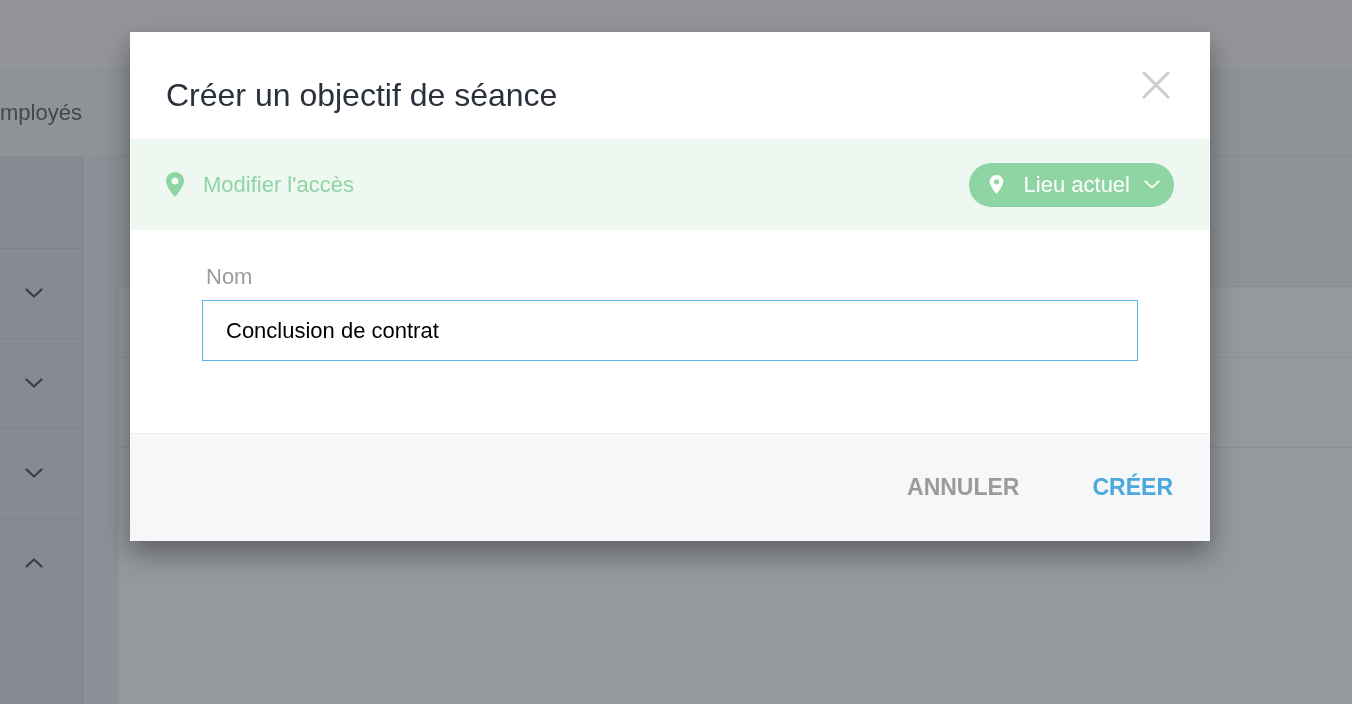  Describe the element at coordinates (1156, 85) in the screenshot. I see `close-icon` at that location.